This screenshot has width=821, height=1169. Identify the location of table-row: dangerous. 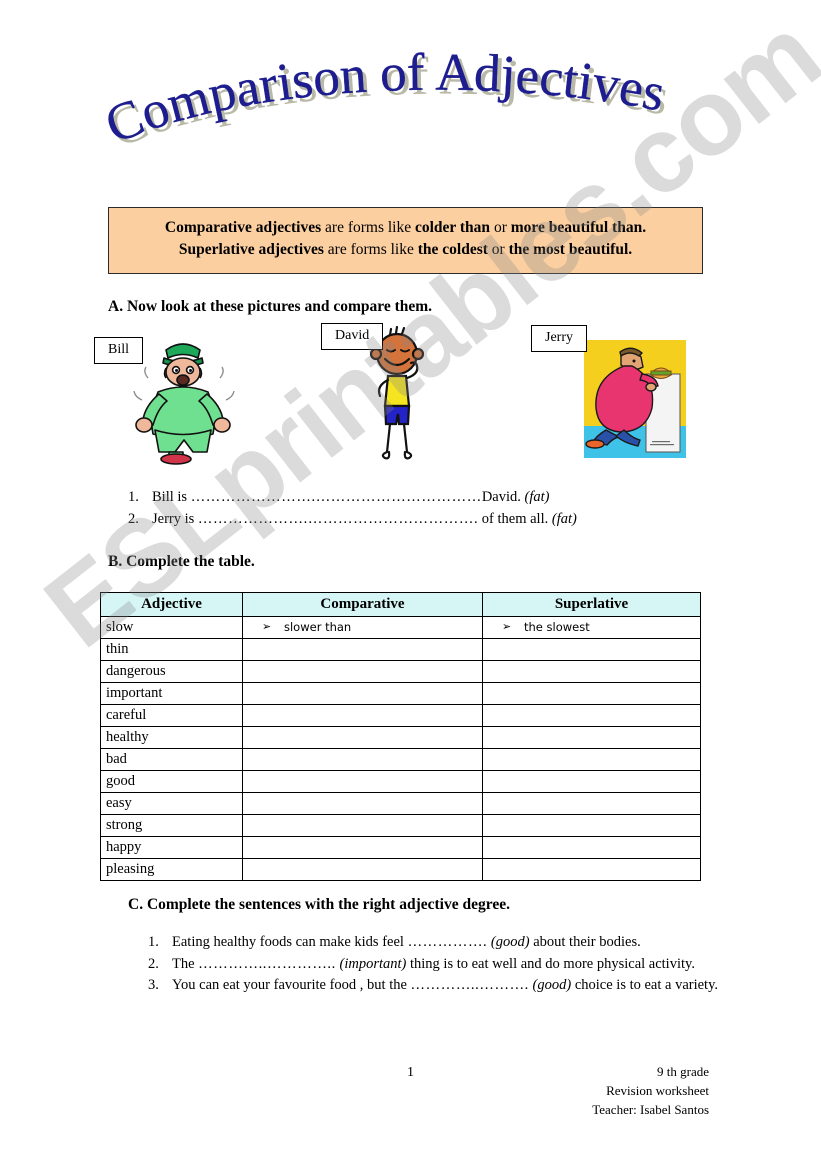
(400, 671).